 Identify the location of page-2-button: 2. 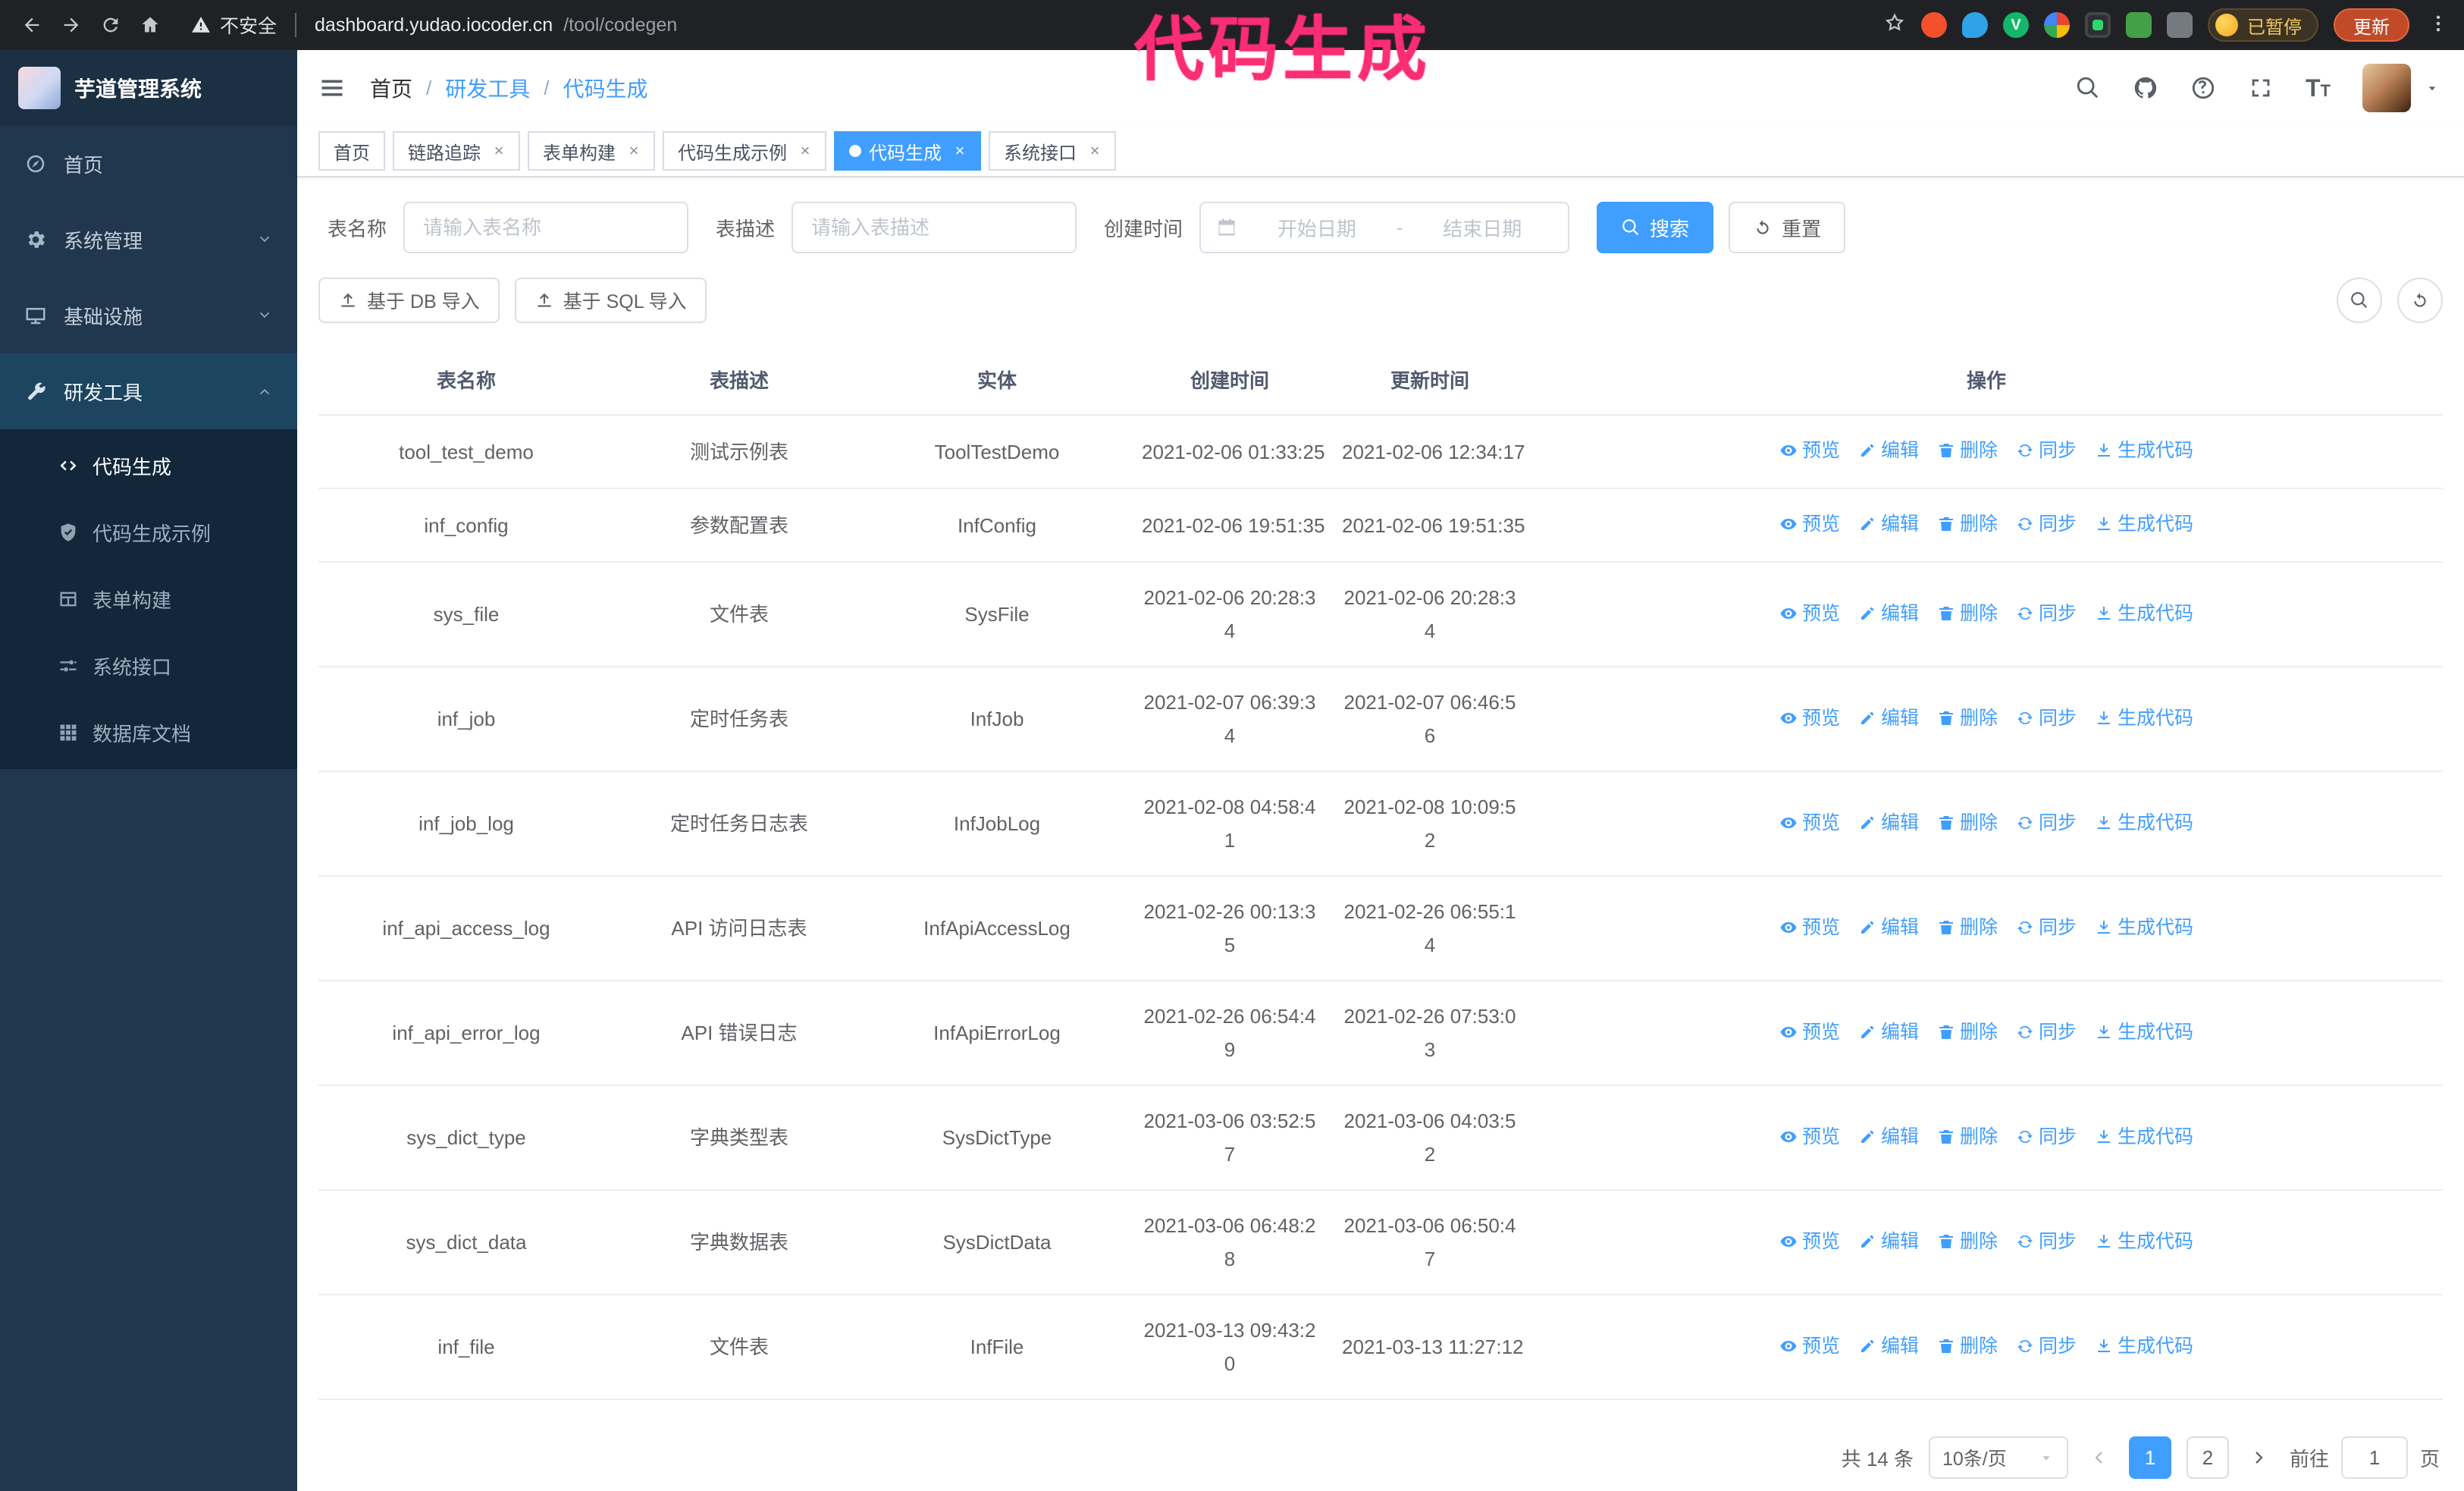
(2207, 1457).